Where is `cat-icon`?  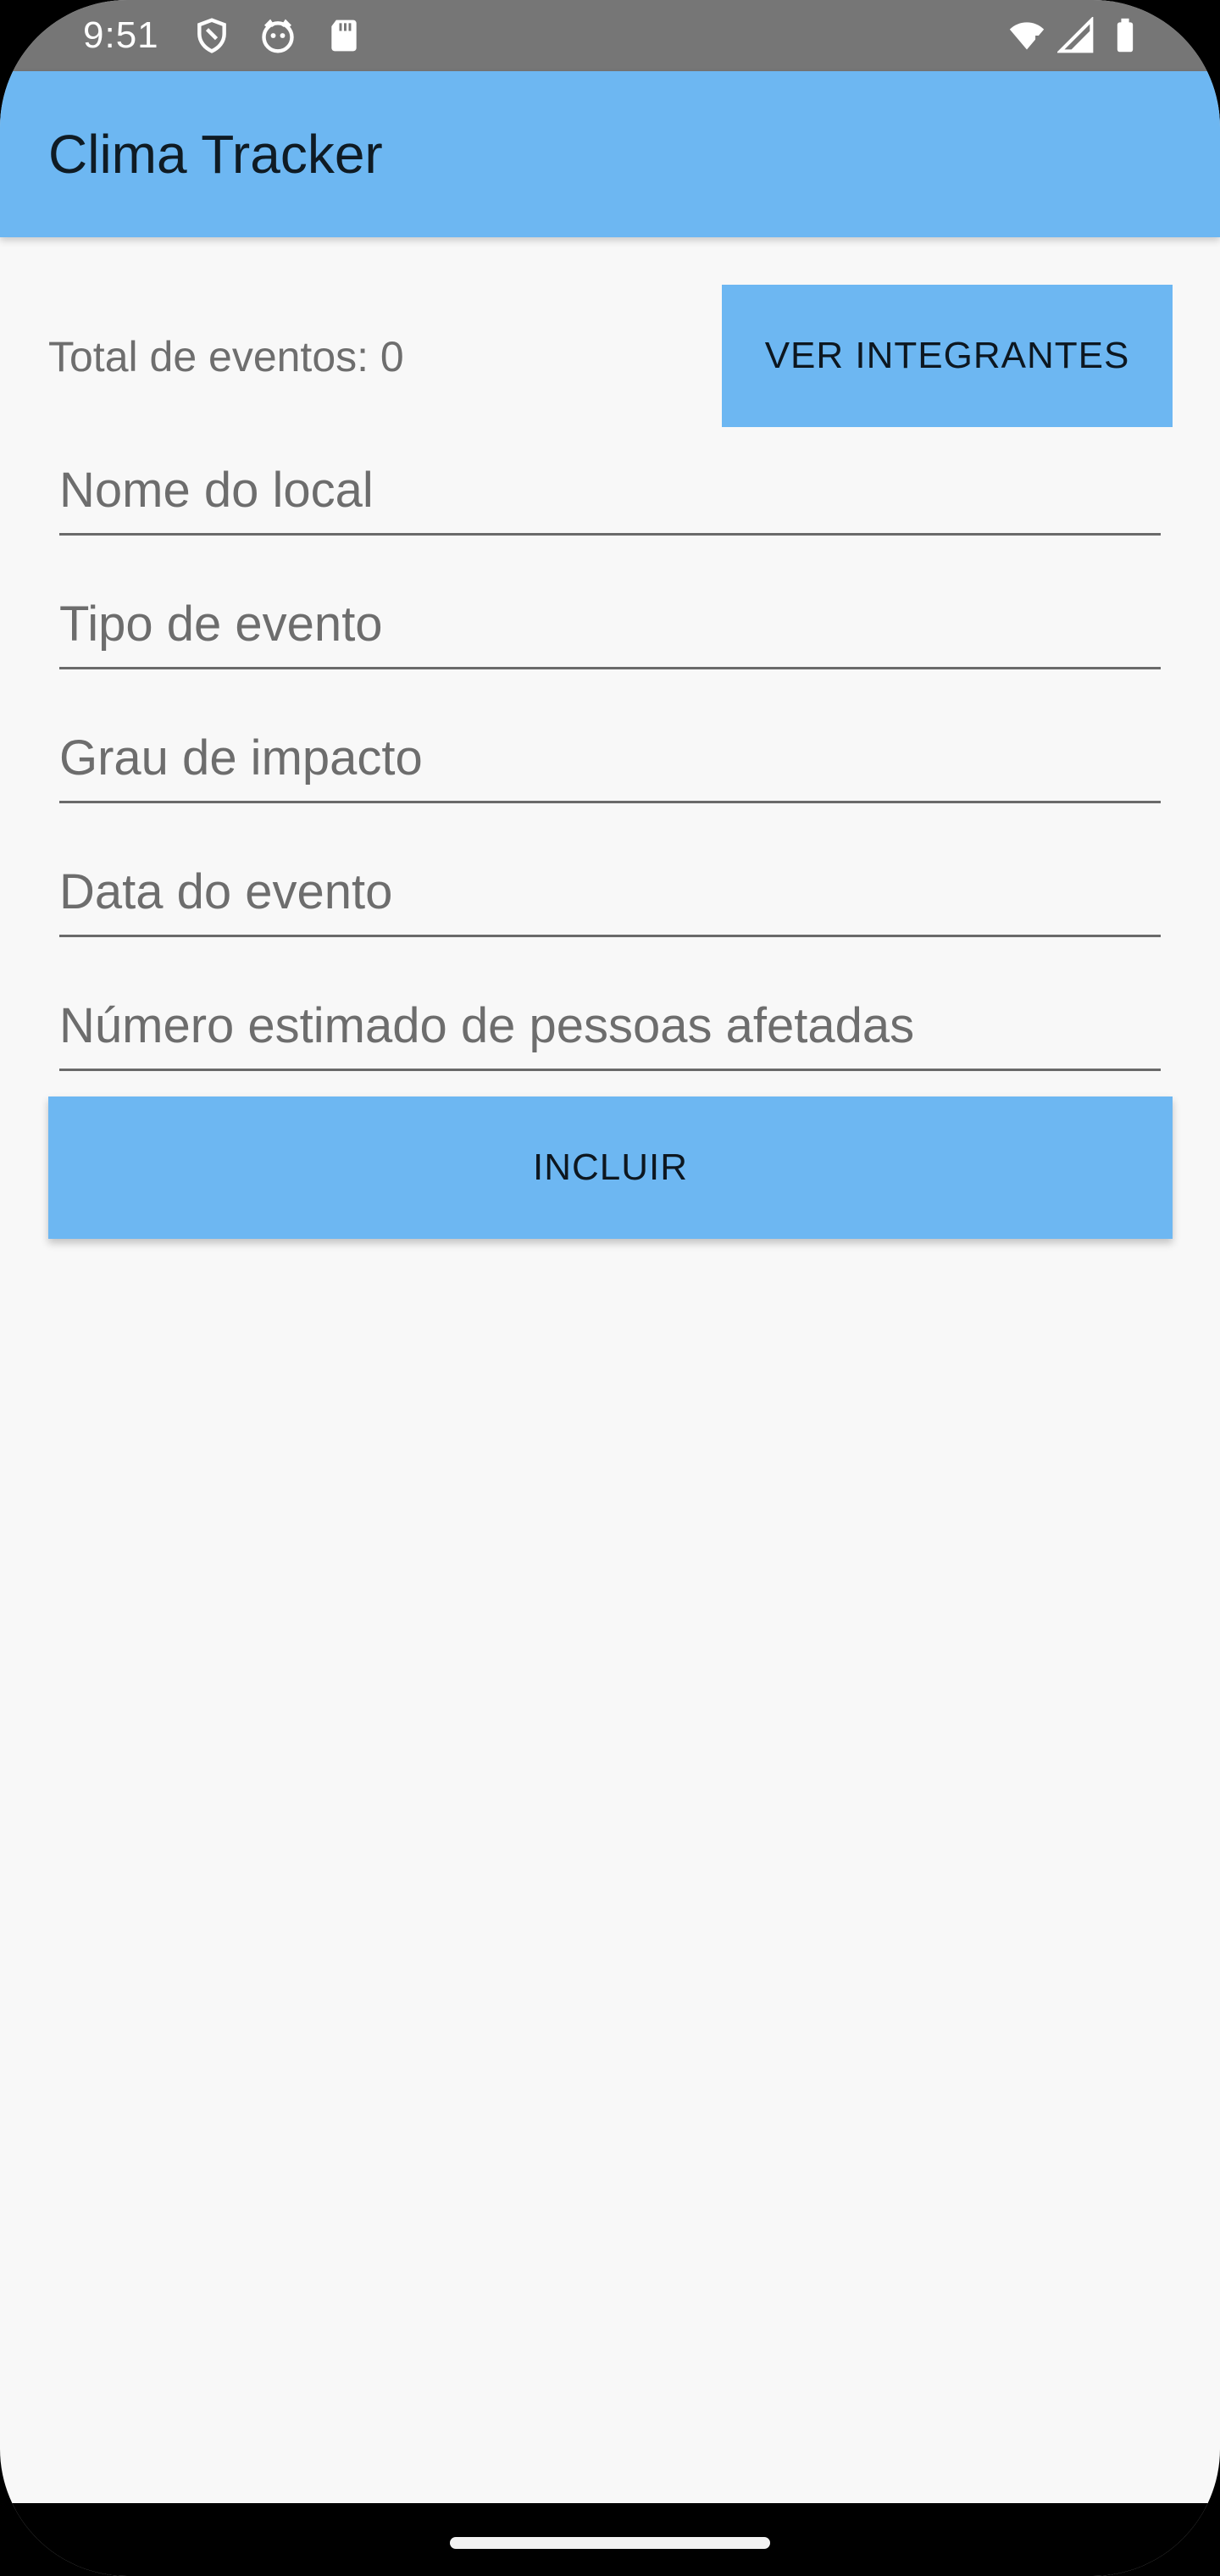 cat-icon is located at coordinates (278, 35).